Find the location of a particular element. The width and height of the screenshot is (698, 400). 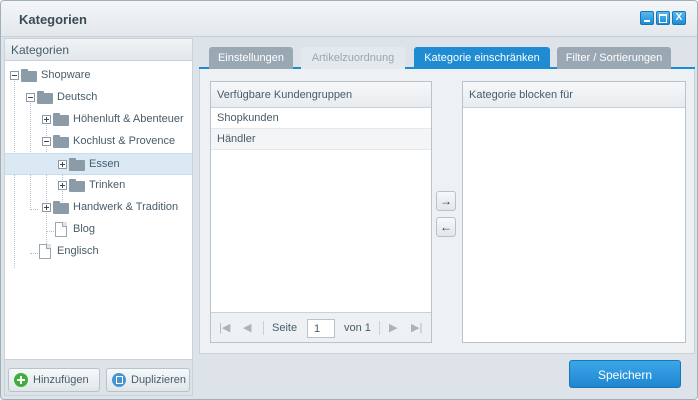

tree-node-label: Trinken is located at coordinates (107, 185).